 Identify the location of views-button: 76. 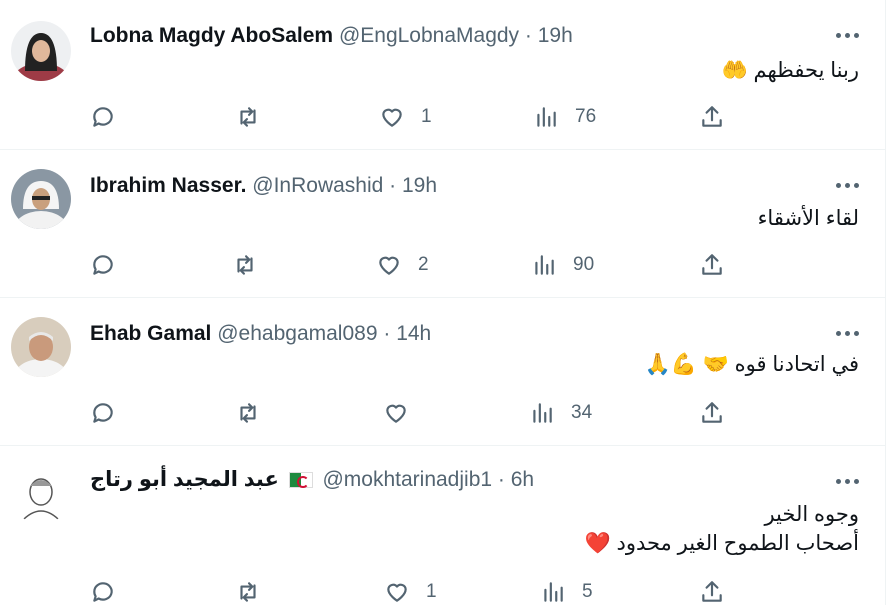
(564, 117).